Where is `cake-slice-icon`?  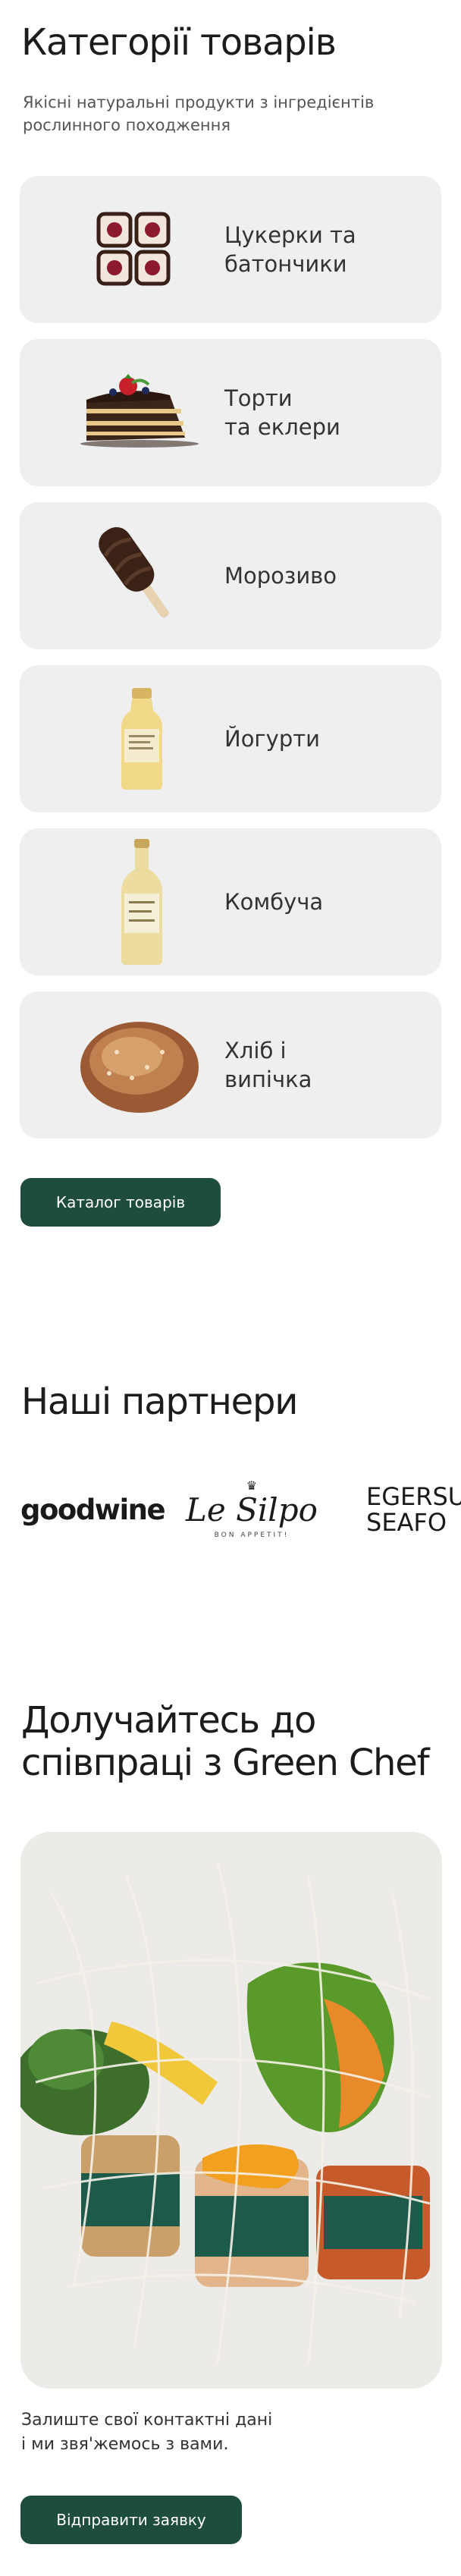 cake-slice-icon is located at coordinates (132, 412).